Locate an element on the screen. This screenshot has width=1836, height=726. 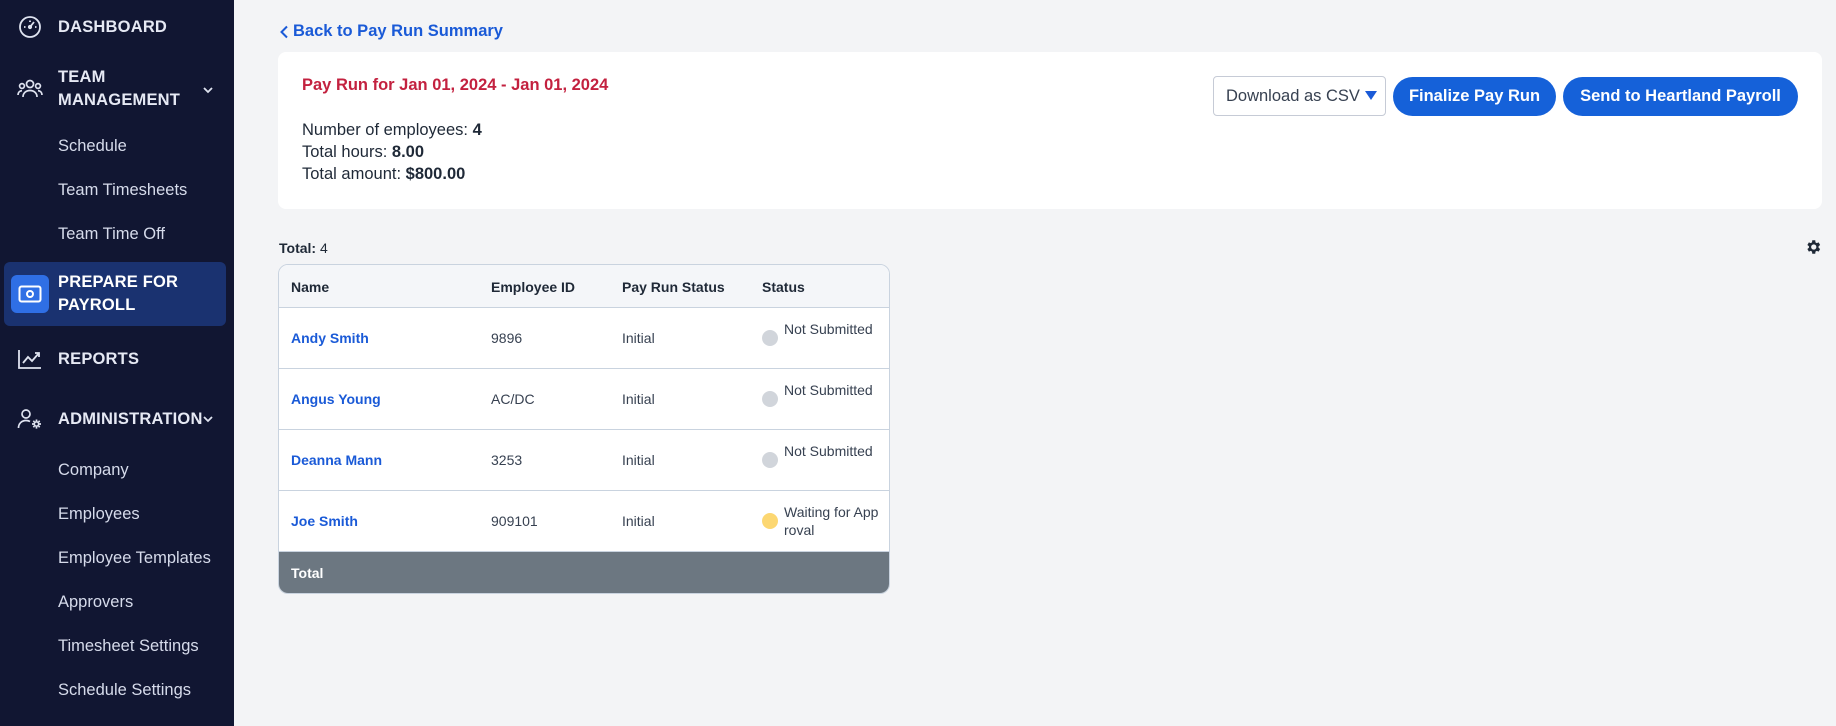
table-row: Andy Smith 9896 Initial Not Submitted is located at coordinates (584, 338).